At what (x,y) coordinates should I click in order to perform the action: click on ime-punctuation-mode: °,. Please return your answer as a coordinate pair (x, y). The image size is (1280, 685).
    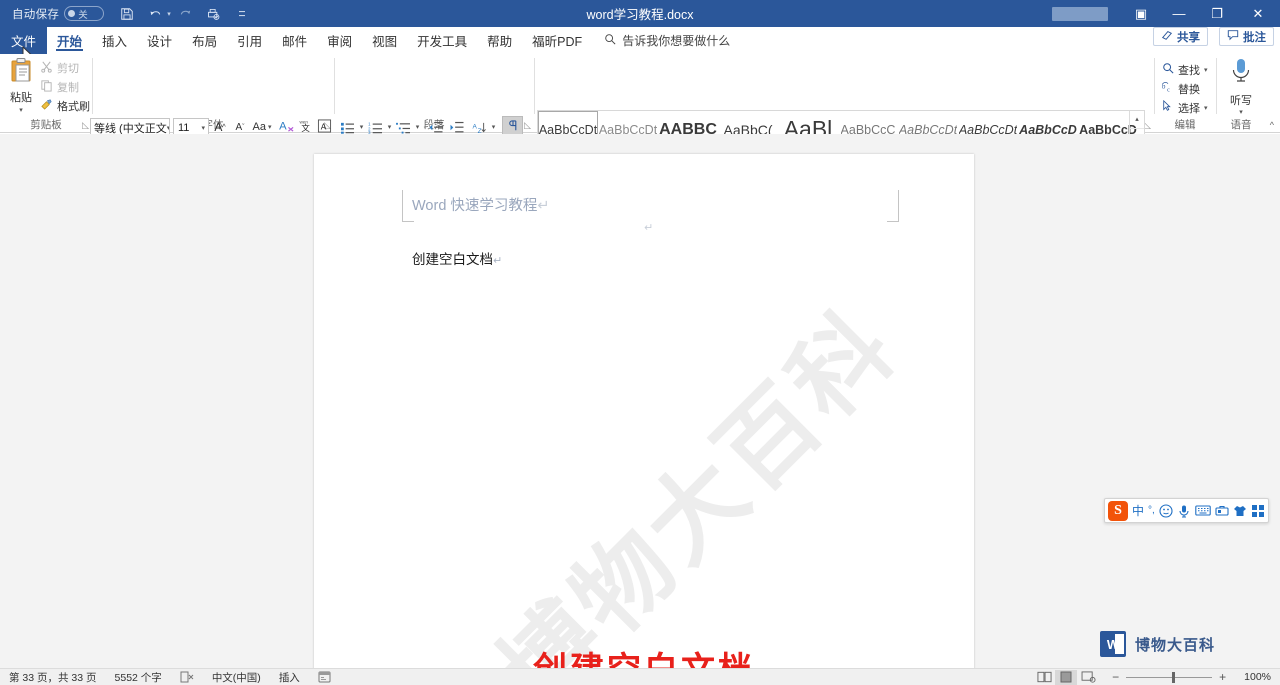
    Looking at the image, I should click on (1151, 510).